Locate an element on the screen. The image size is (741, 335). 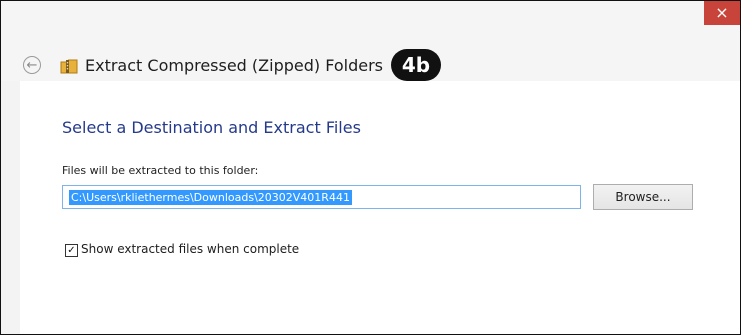
page-heading: Select a Destination and Extract Files is located at coordinates (211, 127).